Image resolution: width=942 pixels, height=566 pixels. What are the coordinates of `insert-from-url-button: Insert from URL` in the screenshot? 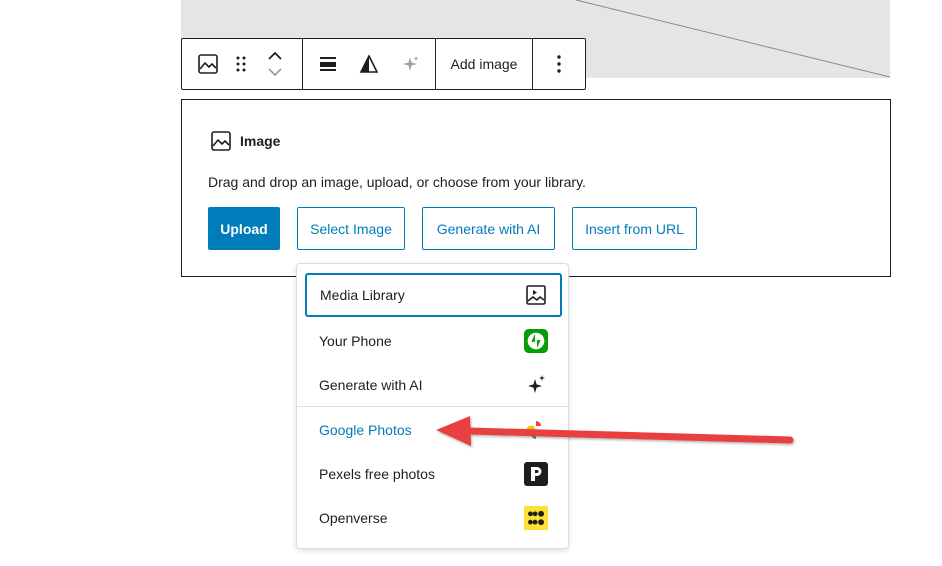 It's located at (634, 228).